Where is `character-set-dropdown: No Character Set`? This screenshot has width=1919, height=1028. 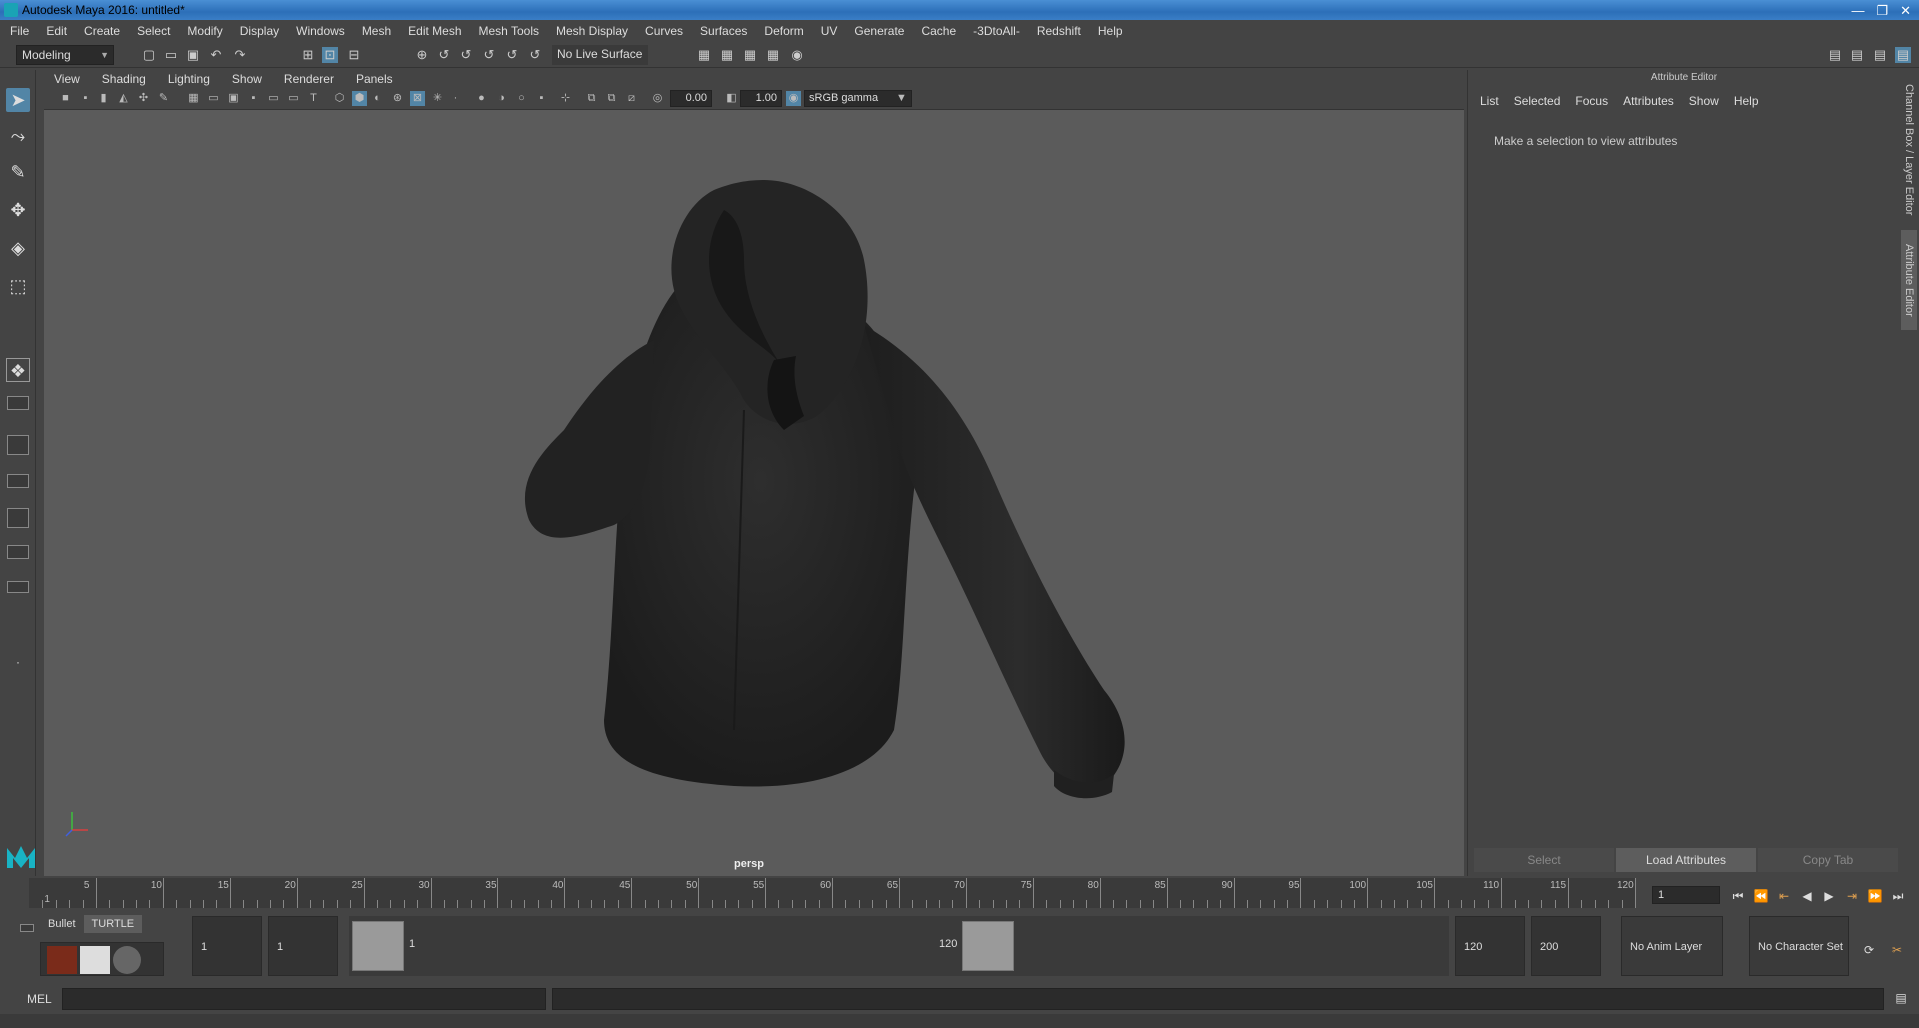
character-set-dropdown: No Character Set is located at coordinates (1799, 946).